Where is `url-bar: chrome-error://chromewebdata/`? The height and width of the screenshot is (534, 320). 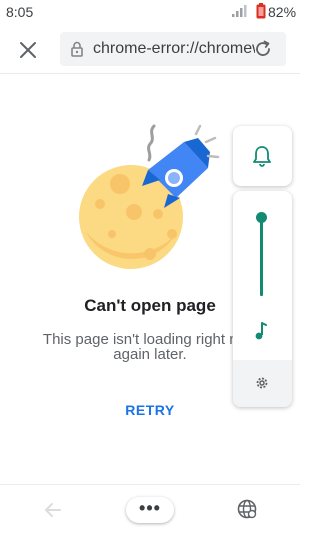
url-bar: chrome-error://chromewebdata/ is located at coordinates (173, 49).